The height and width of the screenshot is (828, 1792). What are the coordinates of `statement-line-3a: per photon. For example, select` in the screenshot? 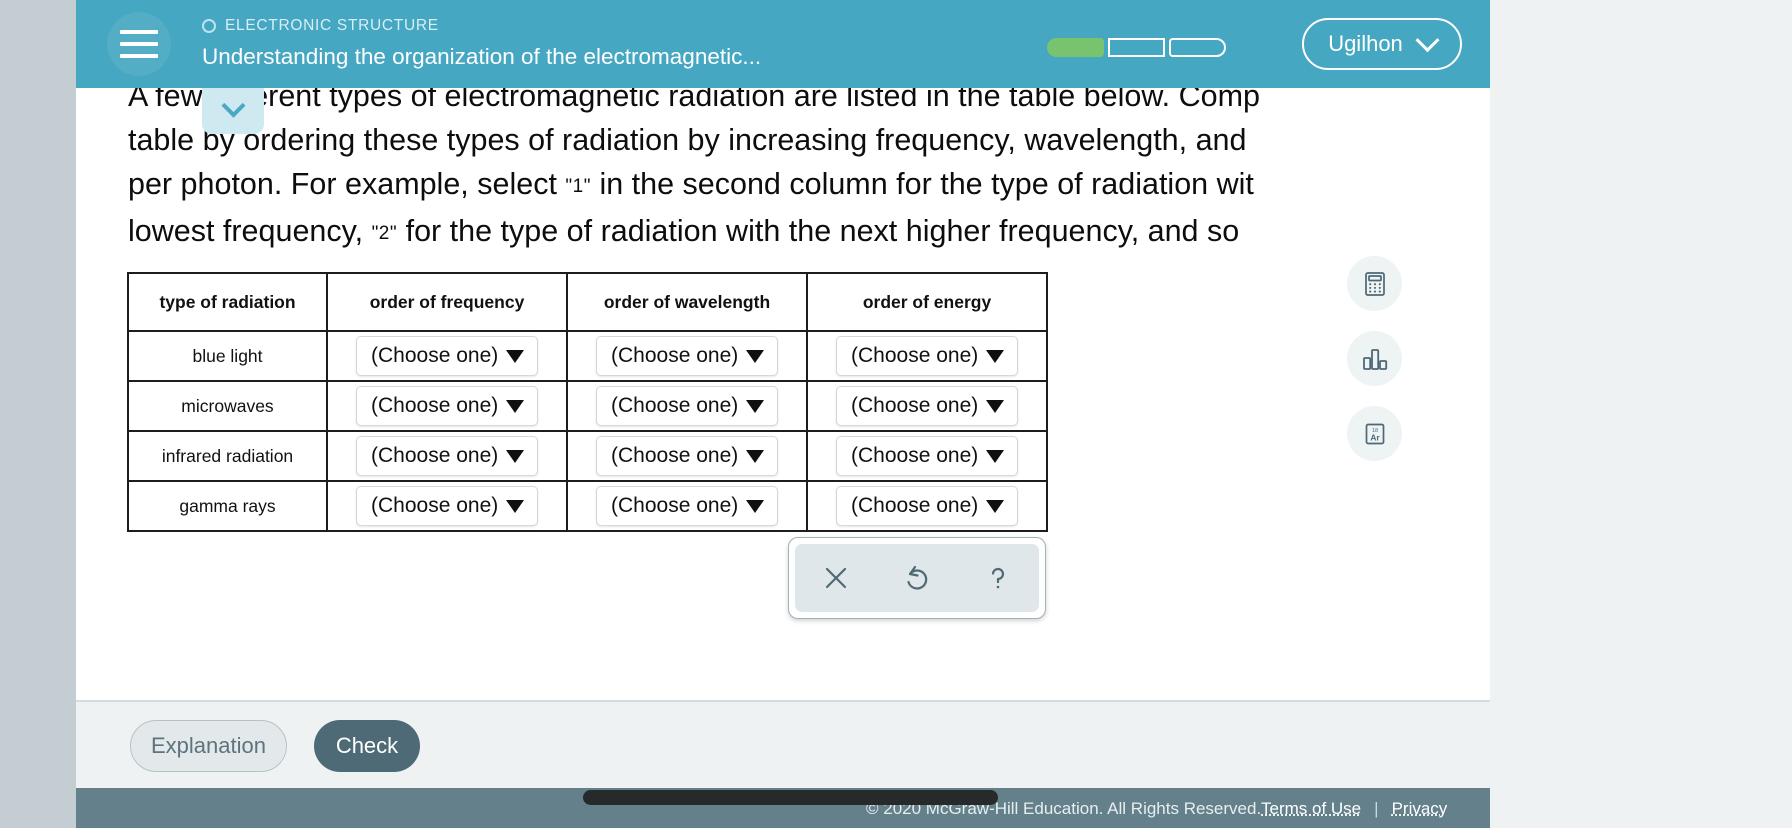 It's located at (347, 184).